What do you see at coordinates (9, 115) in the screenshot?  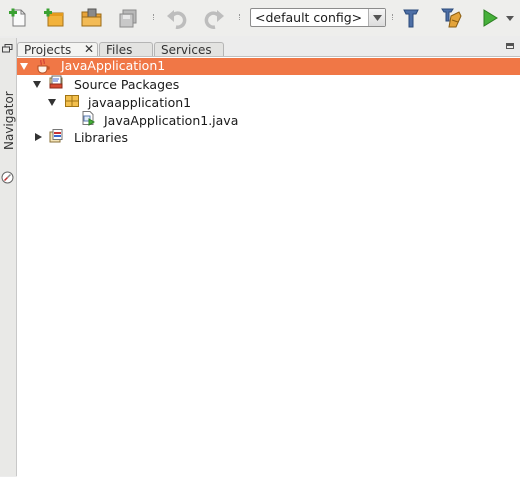 I see `navigator-label: Navigator` at bounding box center [9, 115].